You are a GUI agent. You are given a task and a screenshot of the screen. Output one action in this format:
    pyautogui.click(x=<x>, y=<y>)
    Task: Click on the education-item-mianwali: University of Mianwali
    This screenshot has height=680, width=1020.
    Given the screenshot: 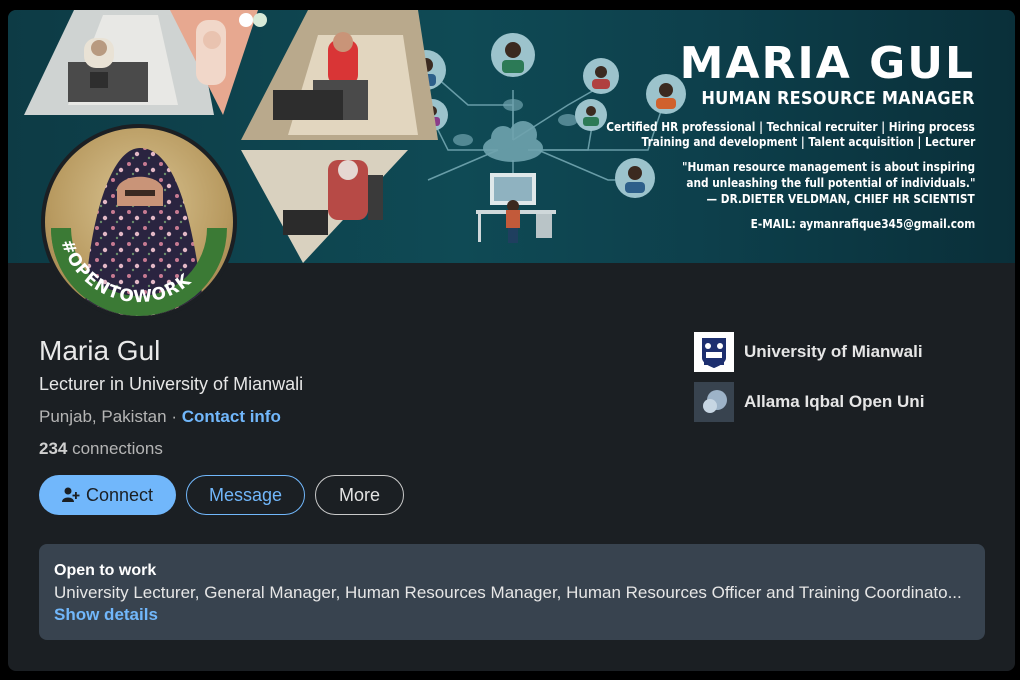 What is the action you would take?
    pyautogui.click(x=808, y=352)
    